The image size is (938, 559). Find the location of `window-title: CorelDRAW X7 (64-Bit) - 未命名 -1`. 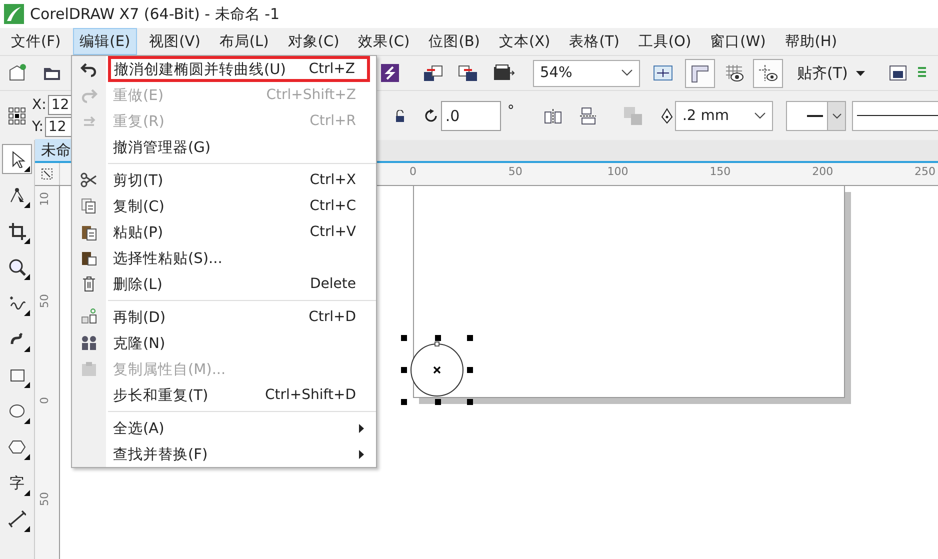

window-title: CorelDRAW X7 (64-Bit) - 未命名 -1 is located at coordinates (155, 14).